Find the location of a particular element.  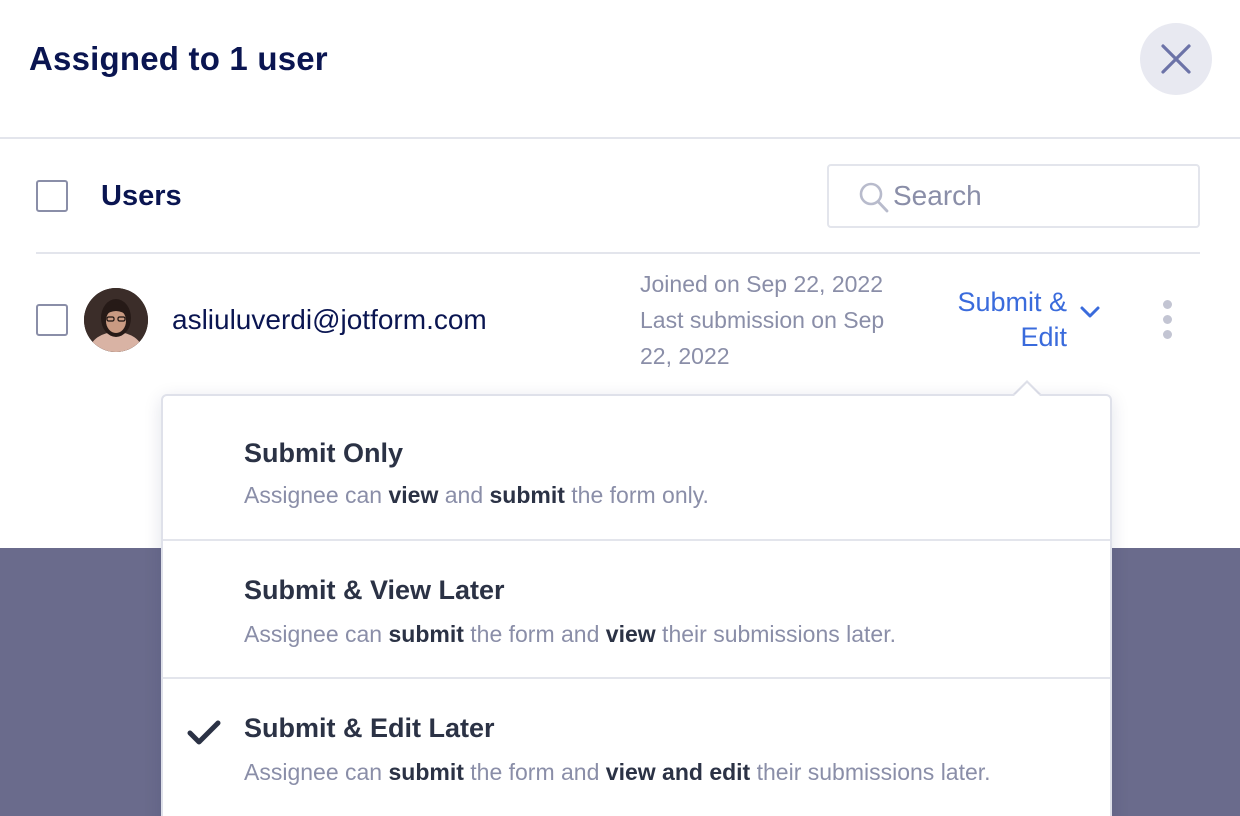

close-button is located at coordinates (1176, 59).